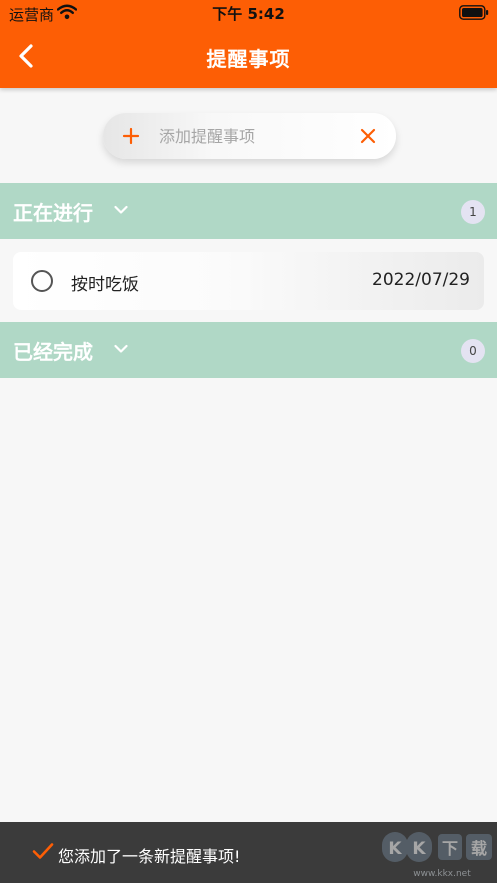 The width and height of the screenshot is (497, 883). What do you see at coordinates (442, 874) in the screenshot?
I see `svg-text: www.kkx.net` at bounding box center [442, 874].